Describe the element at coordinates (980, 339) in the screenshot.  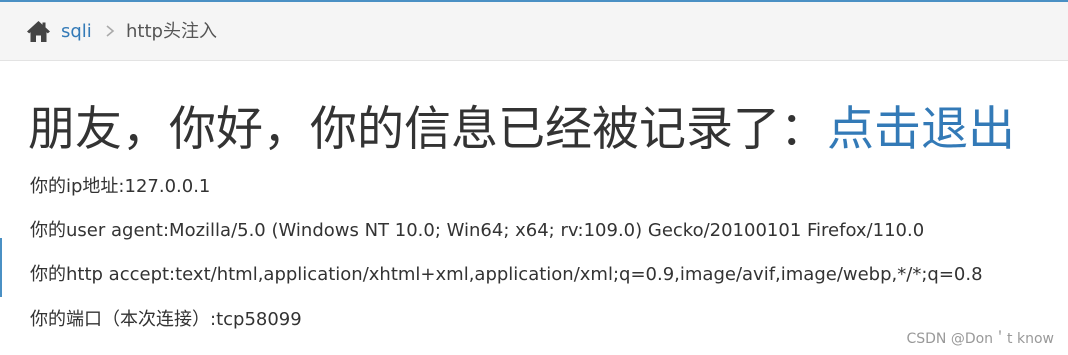
I see `watermark: CSDN @Don＇t know` at that location.